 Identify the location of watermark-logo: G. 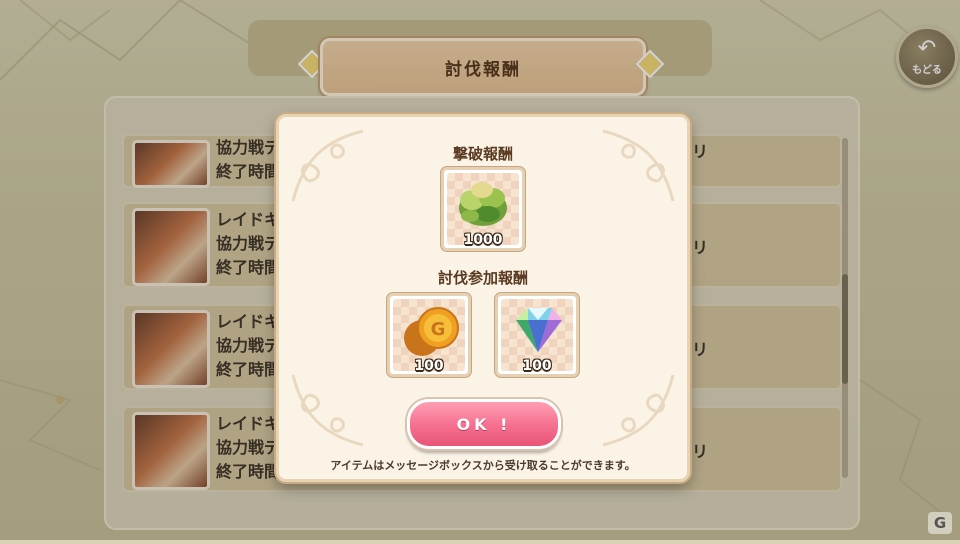
(940, 523).